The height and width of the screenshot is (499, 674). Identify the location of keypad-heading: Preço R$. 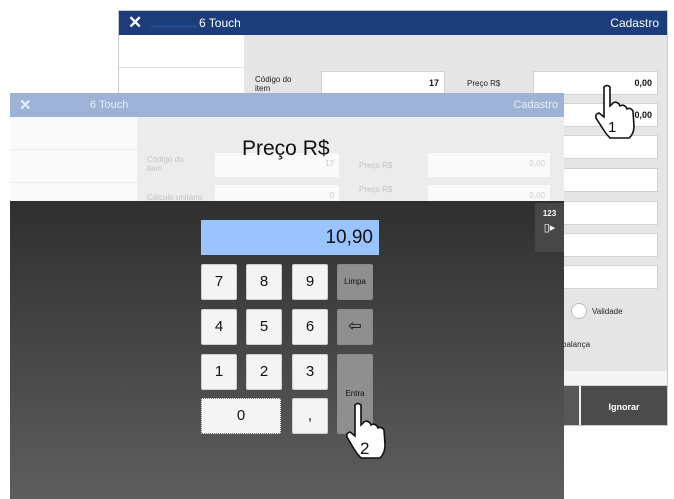
(286, 148).